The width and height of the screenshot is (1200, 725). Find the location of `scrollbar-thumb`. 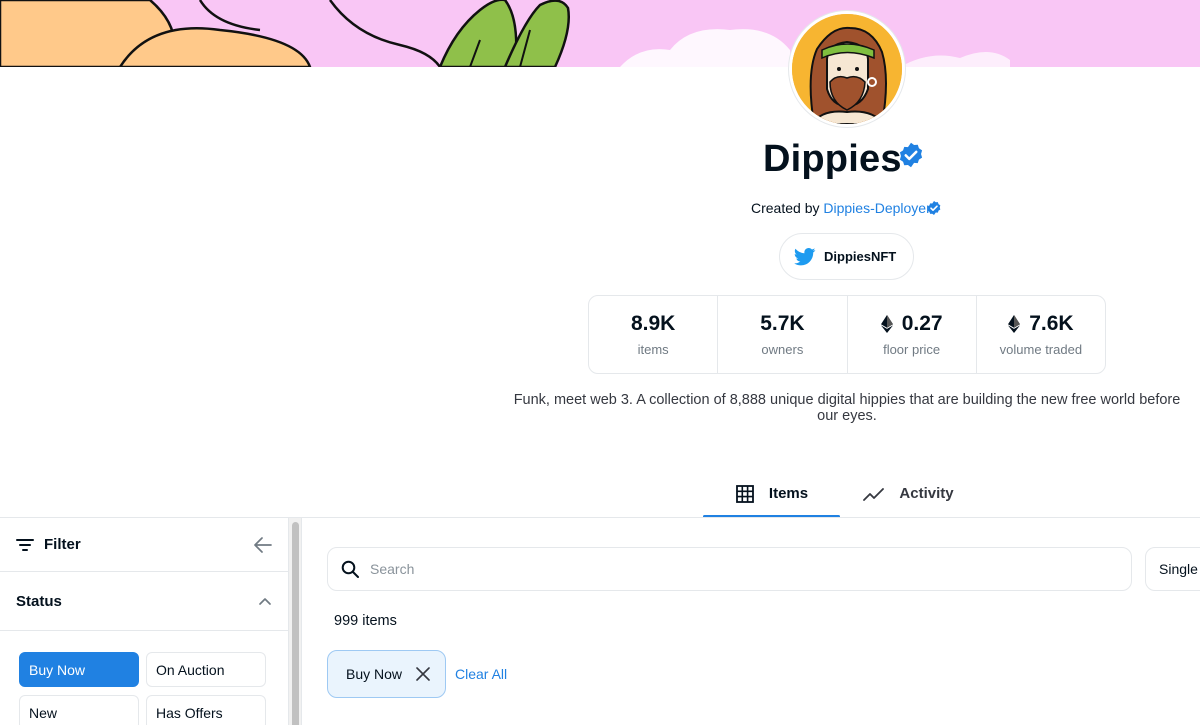

scrollbar-thumb is located at coordinates (295, 623).